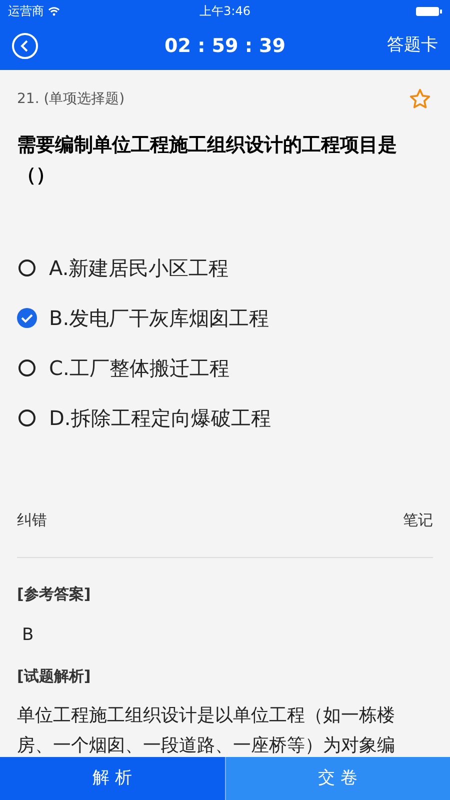 The height and width of the screenshot is (800, 450). What do you see at coordinates (71, 99) in the screenshot?
I see `question-number: 21. (单项选择题)` at bounding box center [71, 99].